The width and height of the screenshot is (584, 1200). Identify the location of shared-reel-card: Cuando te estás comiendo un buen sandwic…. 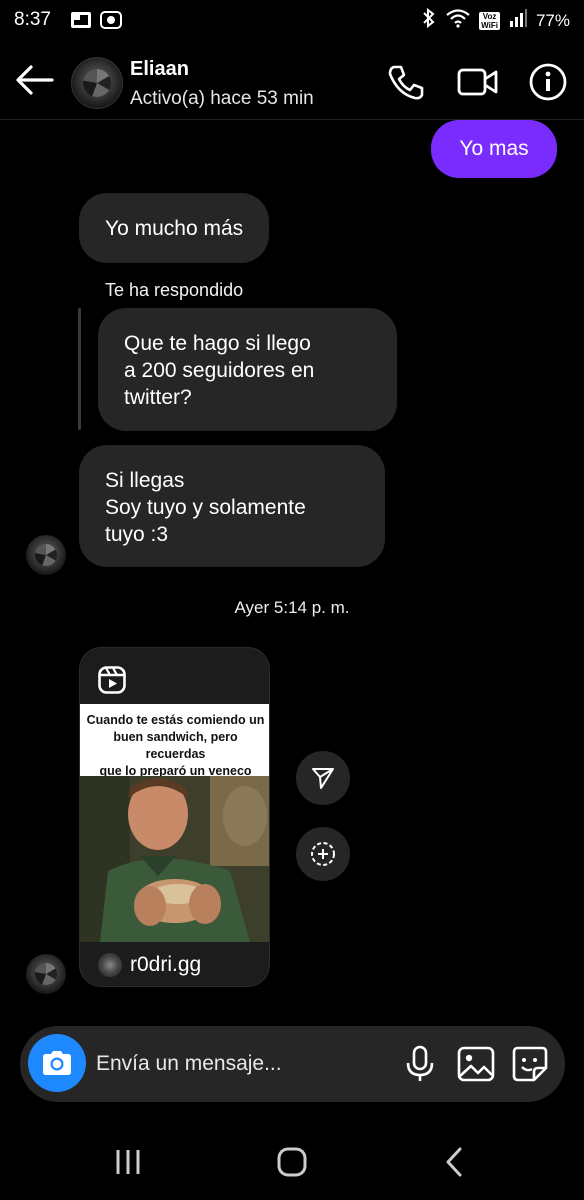
(174, 817).